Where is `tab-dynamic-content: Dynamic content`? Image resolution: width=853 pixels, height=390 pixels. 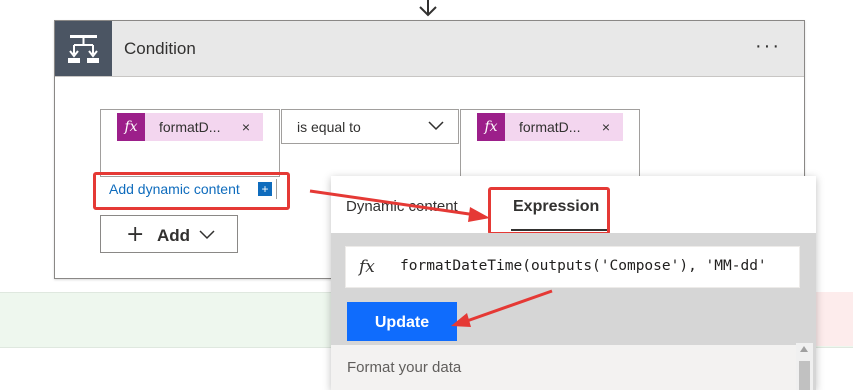
tab-dynamic-content: Dynamic content is located at coordinates (402, 206).